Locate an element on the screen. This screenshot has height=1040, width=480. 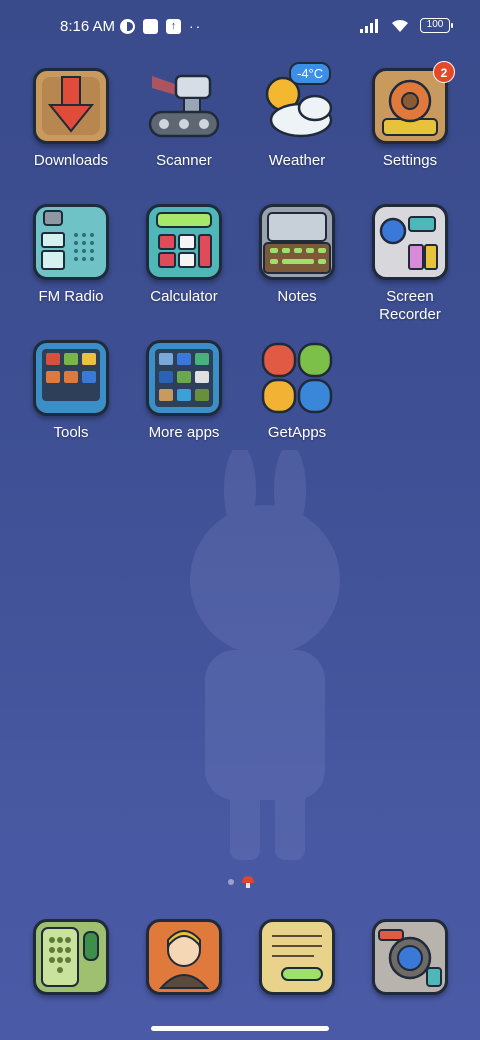
app-calculator: Calculator is located at coordinates (184, 255).